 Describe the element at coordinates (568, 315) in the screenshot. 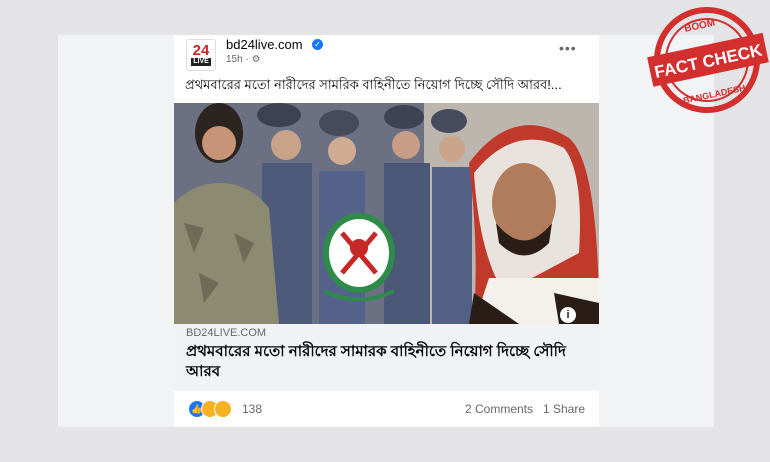

I see `info-icon: i` at that location.